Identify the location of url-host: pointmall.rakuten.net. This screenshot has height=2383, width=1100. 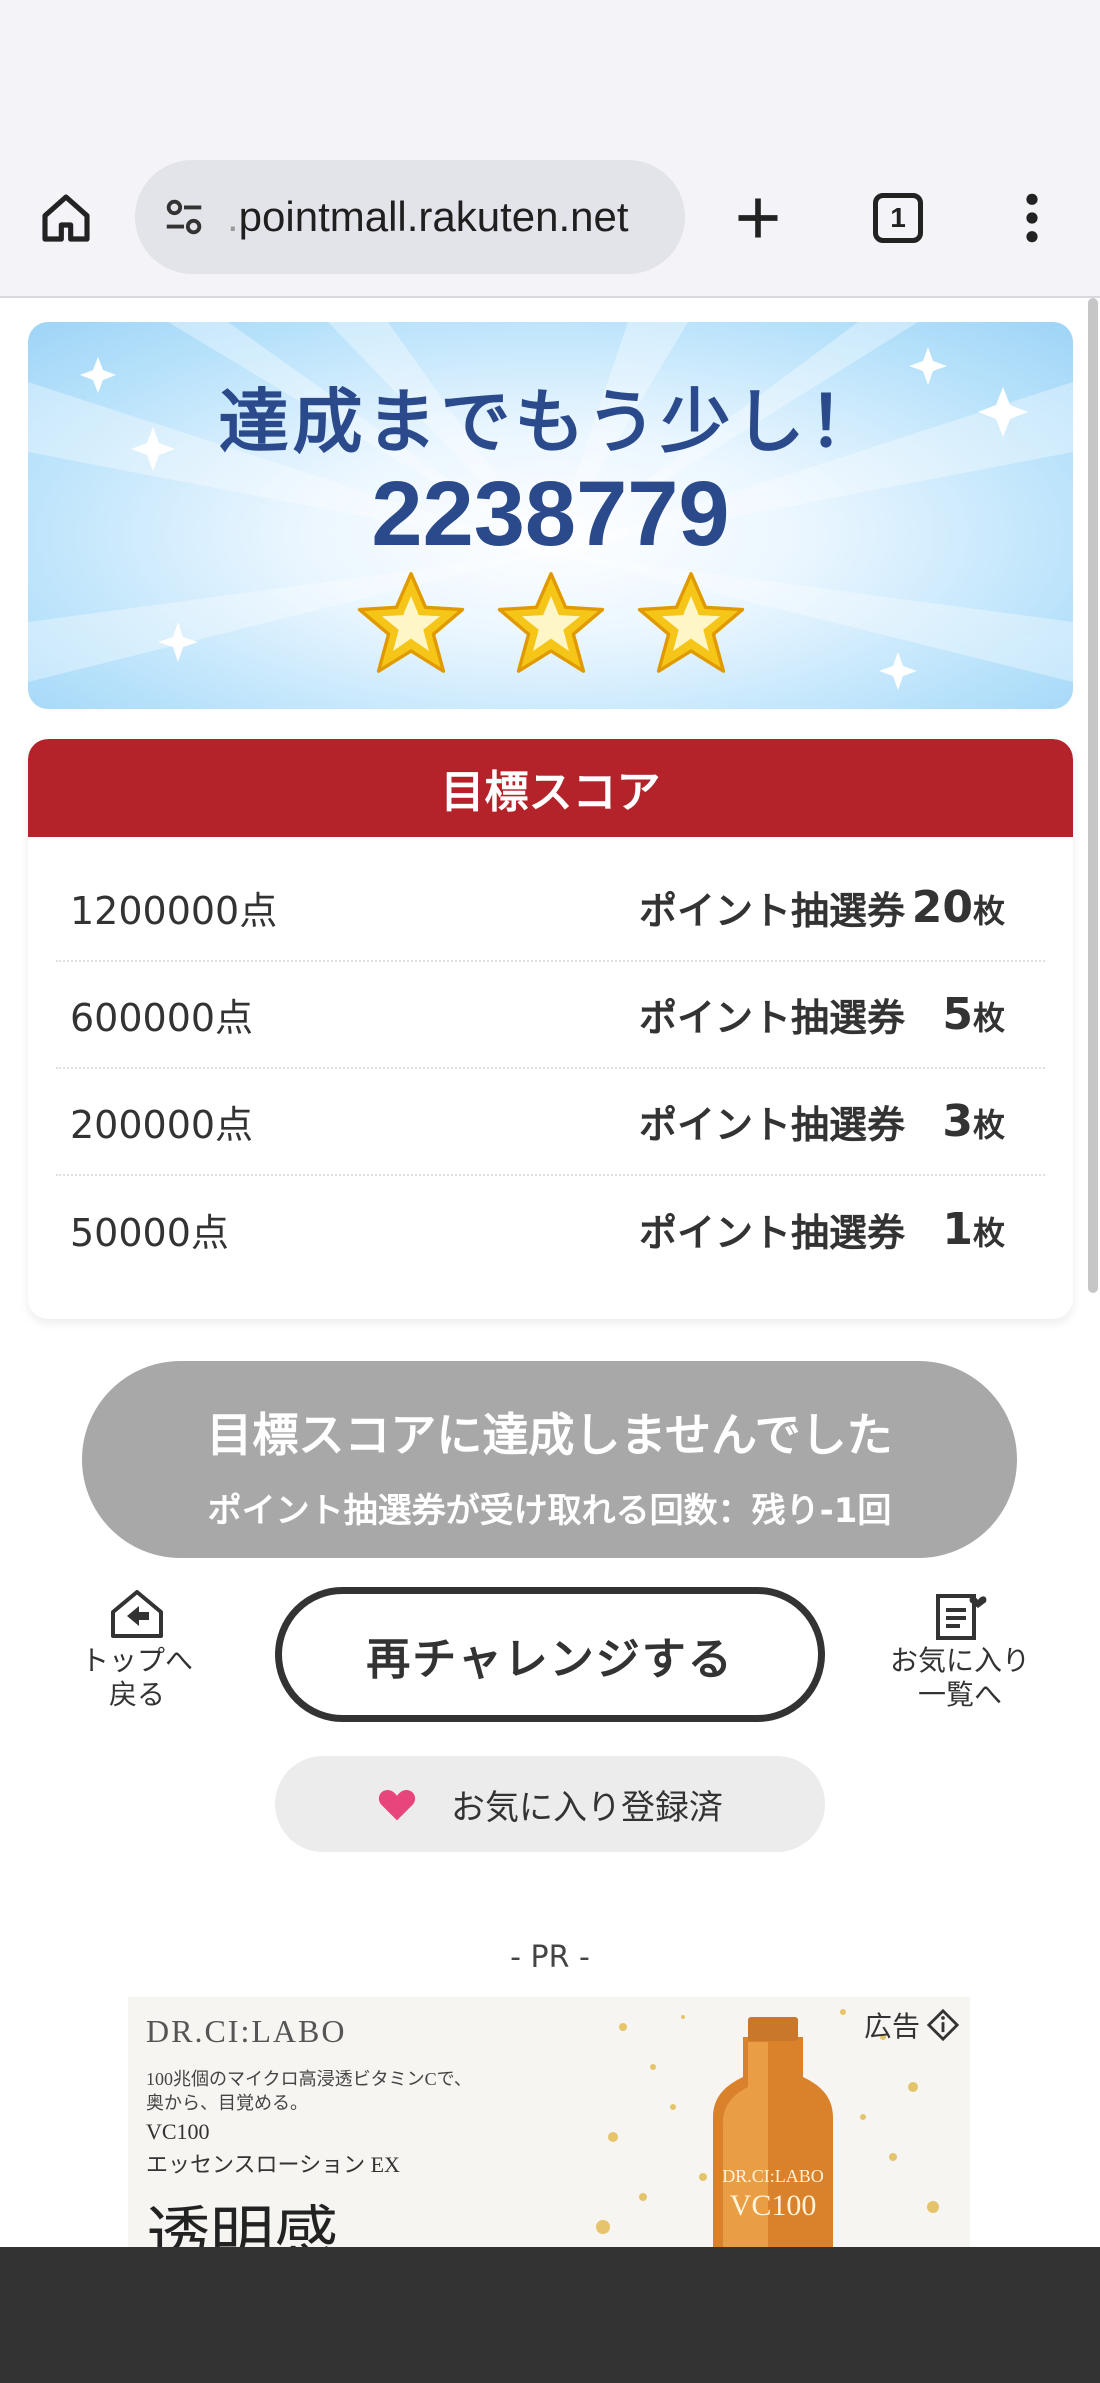
(433, 216).